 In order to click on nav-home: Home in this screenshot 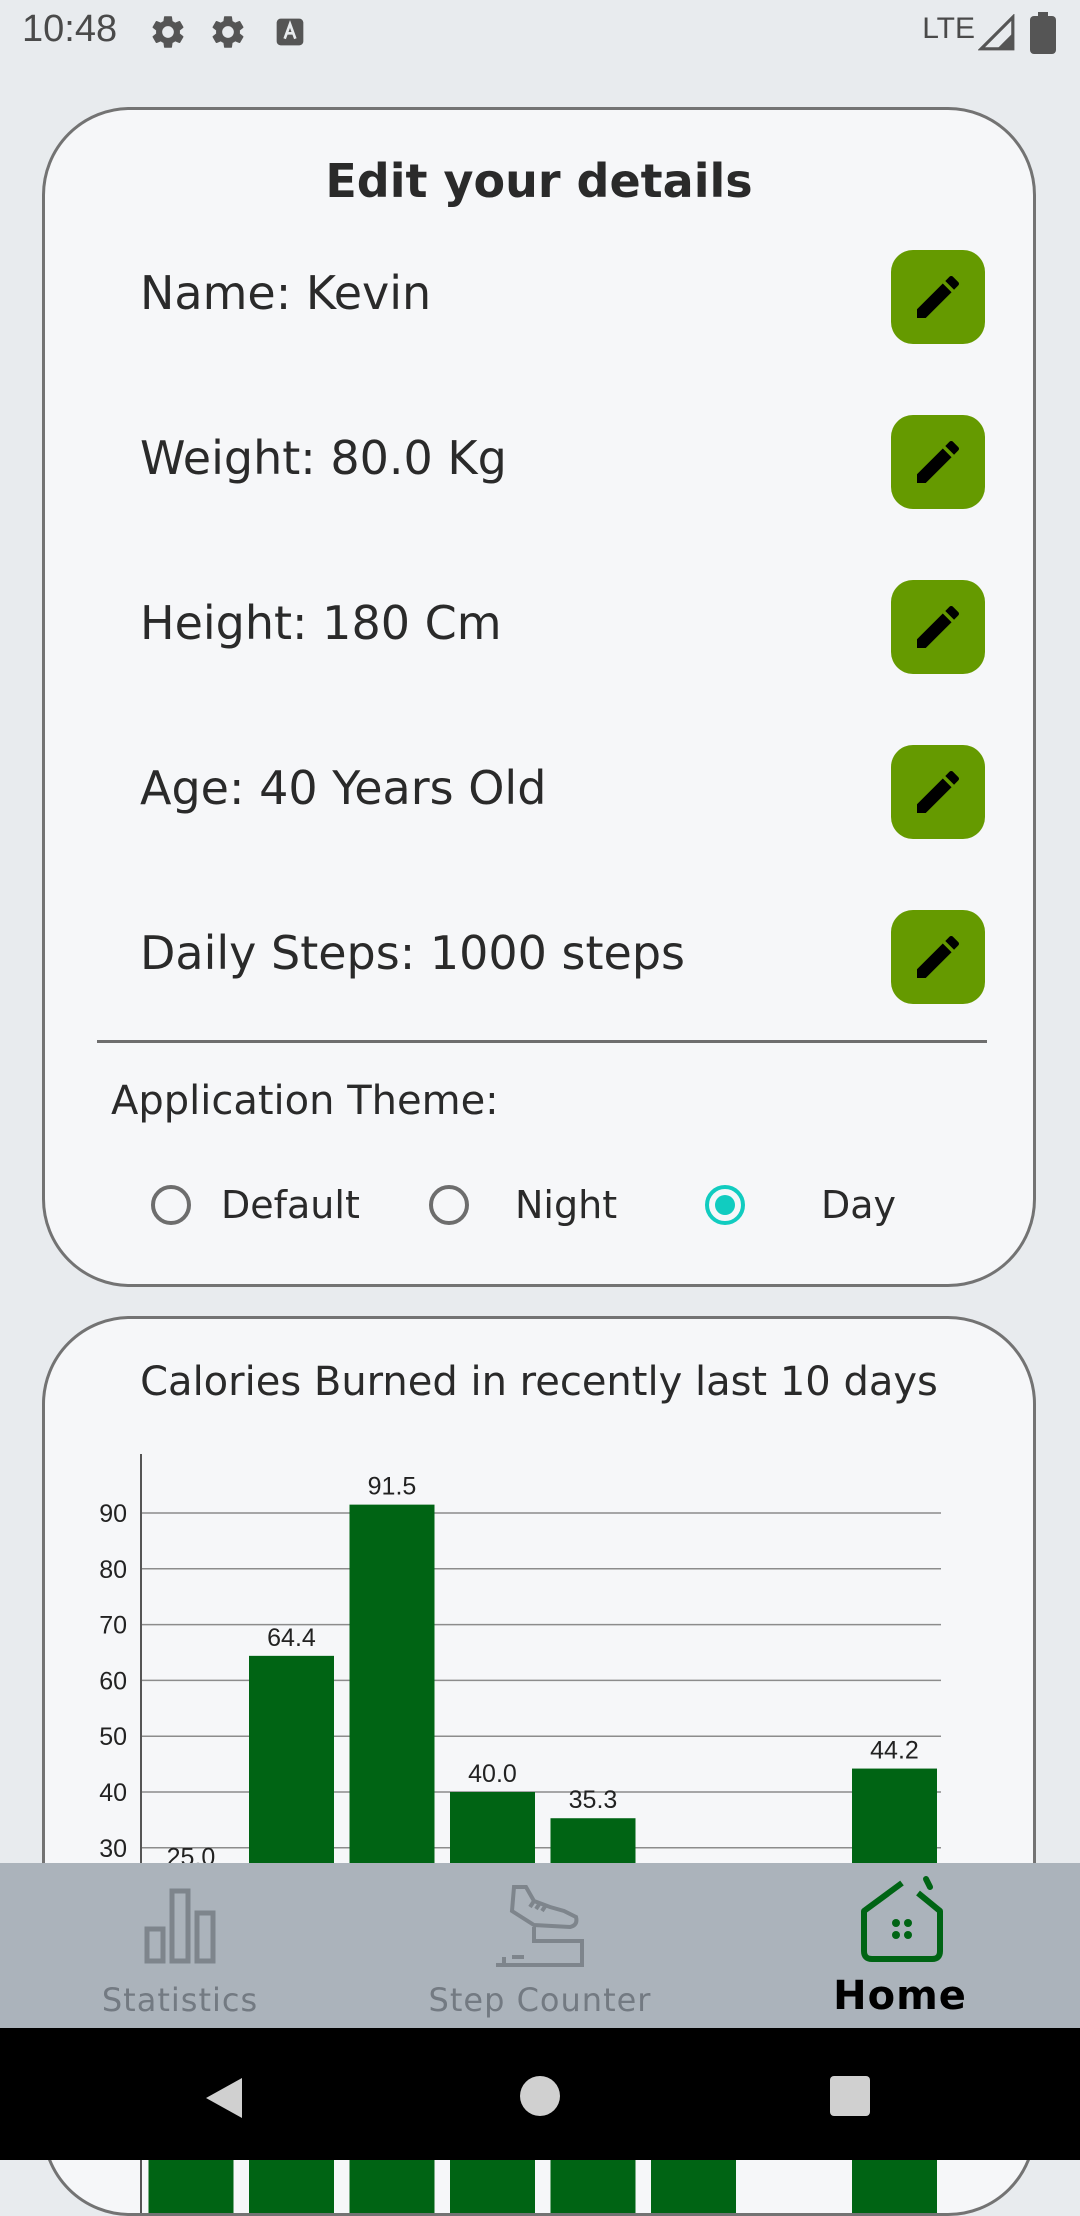, I will do `click(900, 1945)`.